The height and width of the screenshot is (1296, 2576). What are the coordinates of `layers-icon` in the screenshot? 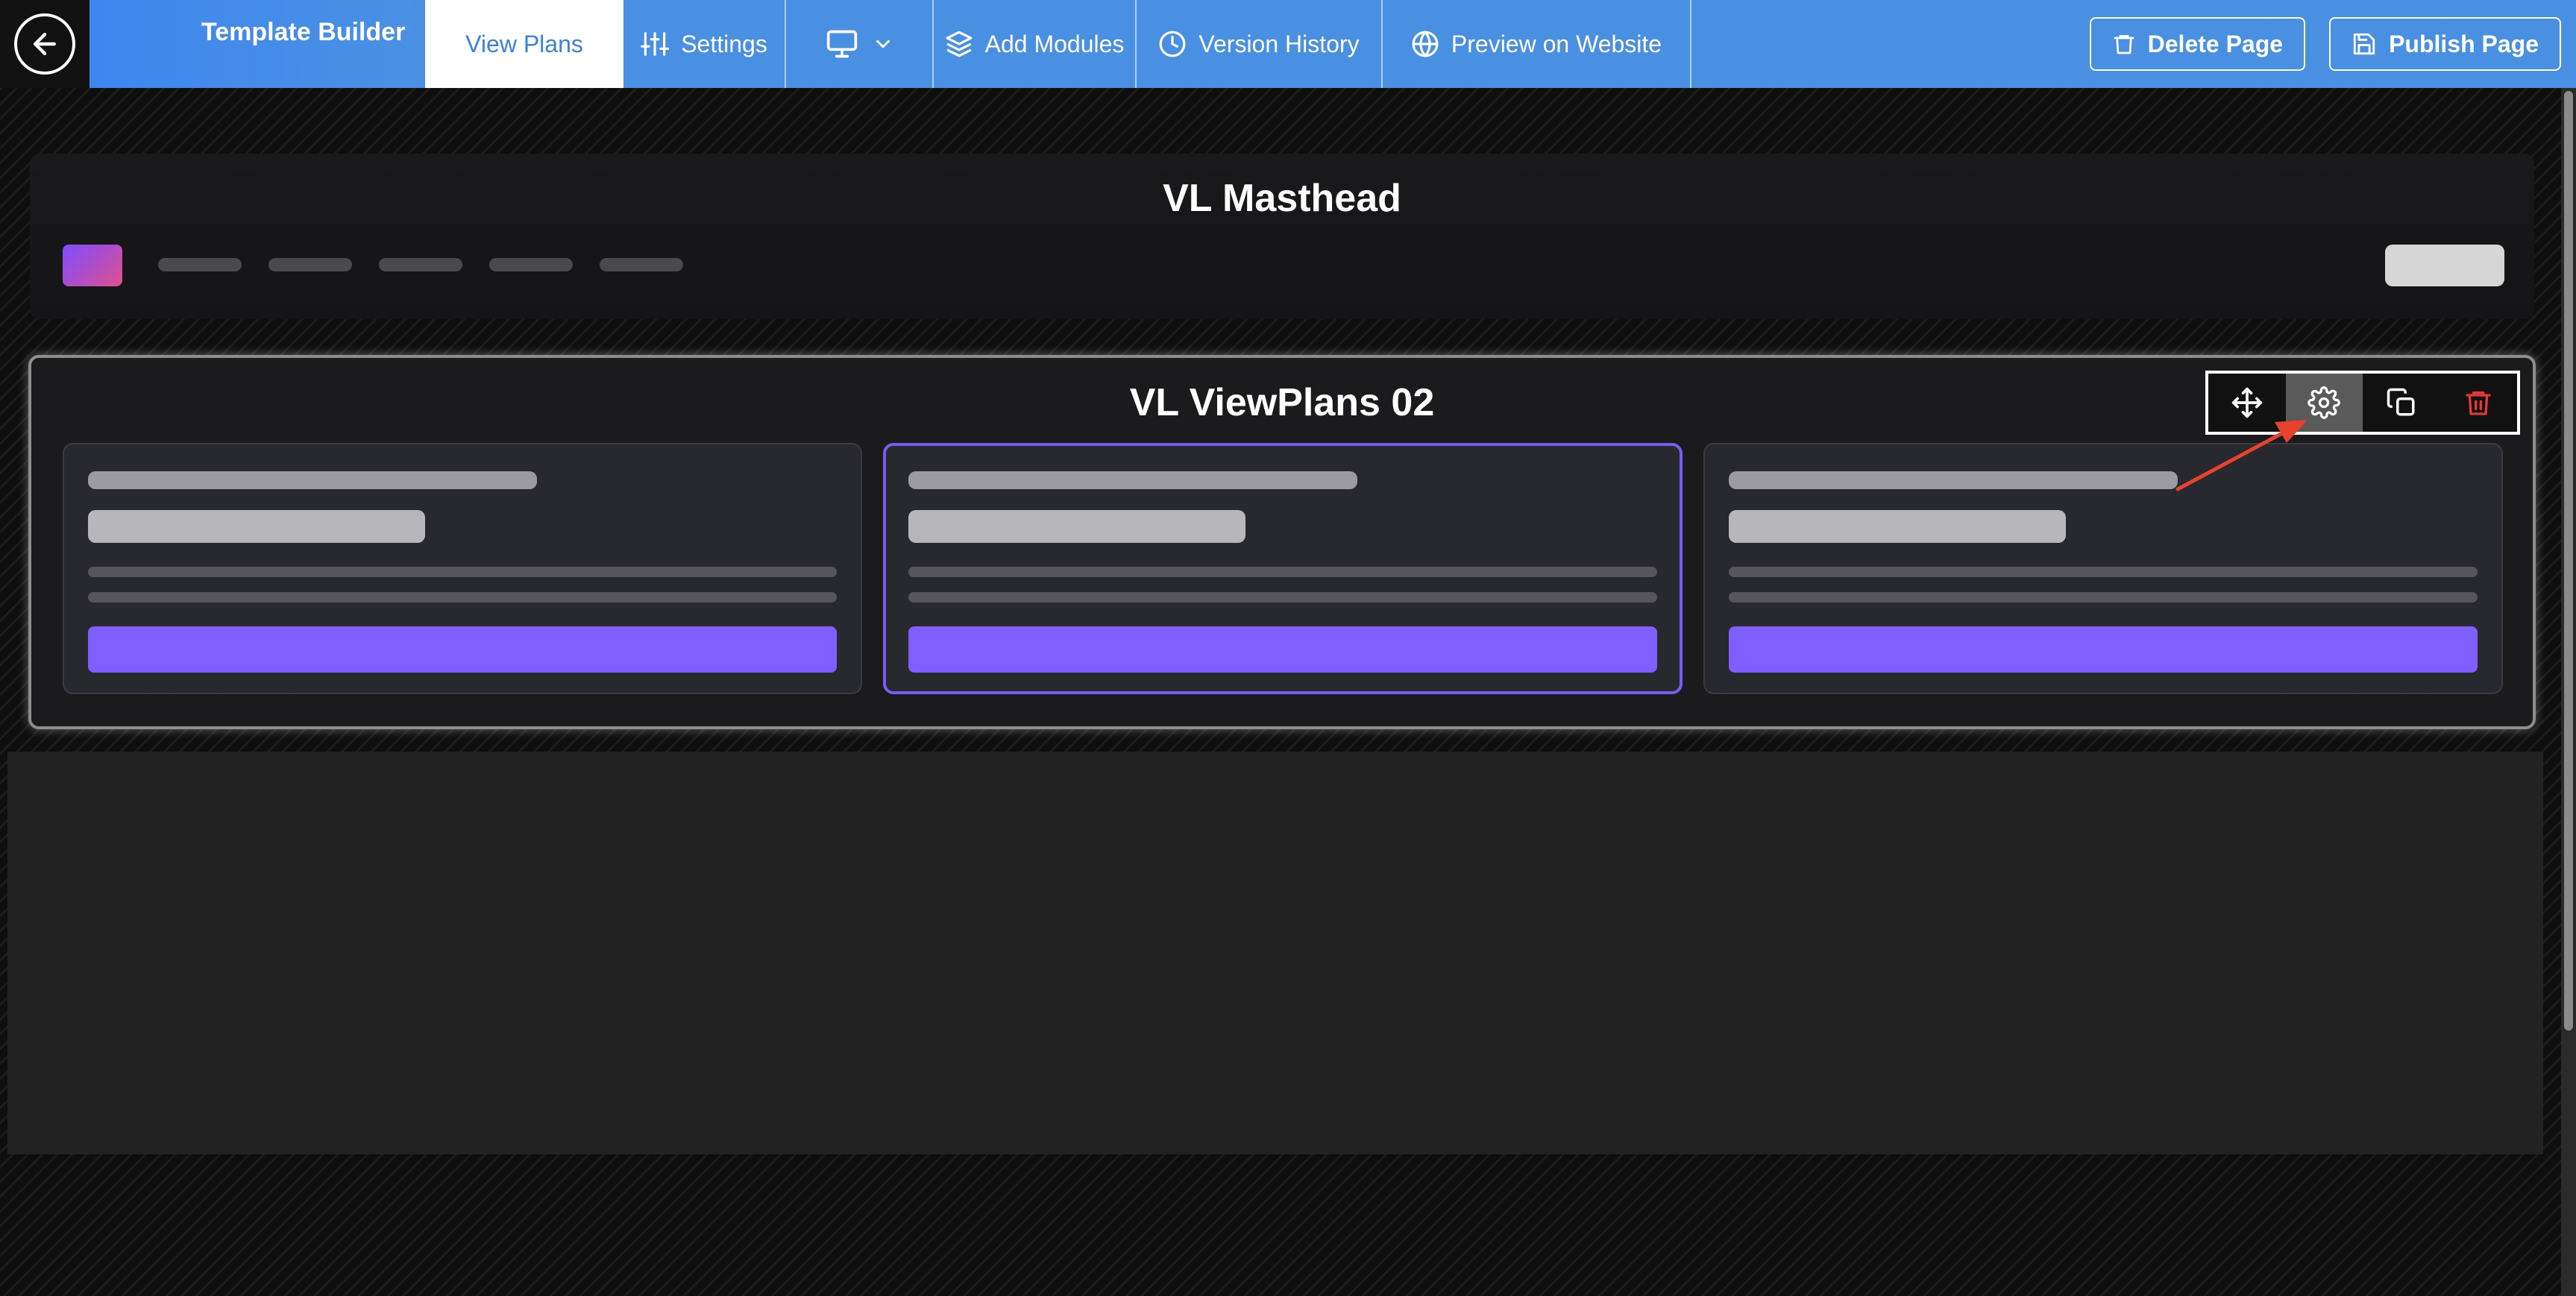 It's located at (960, 44).